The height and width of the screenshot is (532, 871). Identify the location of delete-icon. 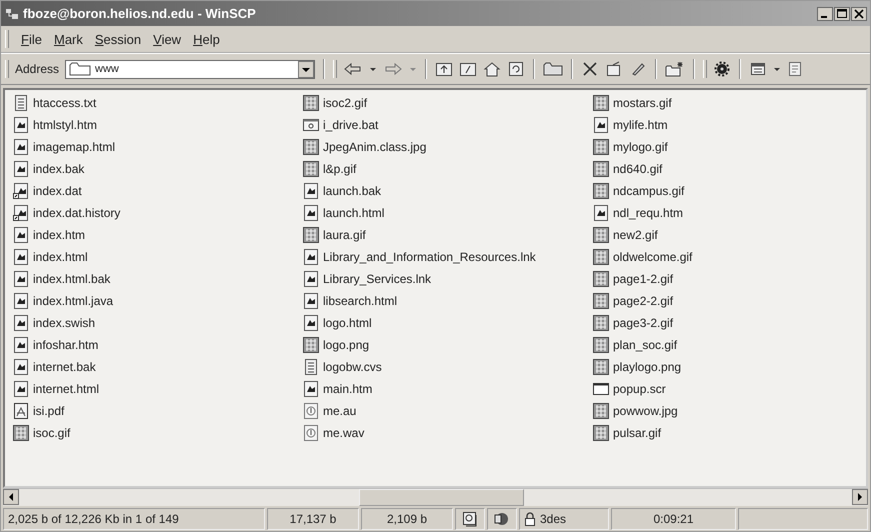
(590, 69).